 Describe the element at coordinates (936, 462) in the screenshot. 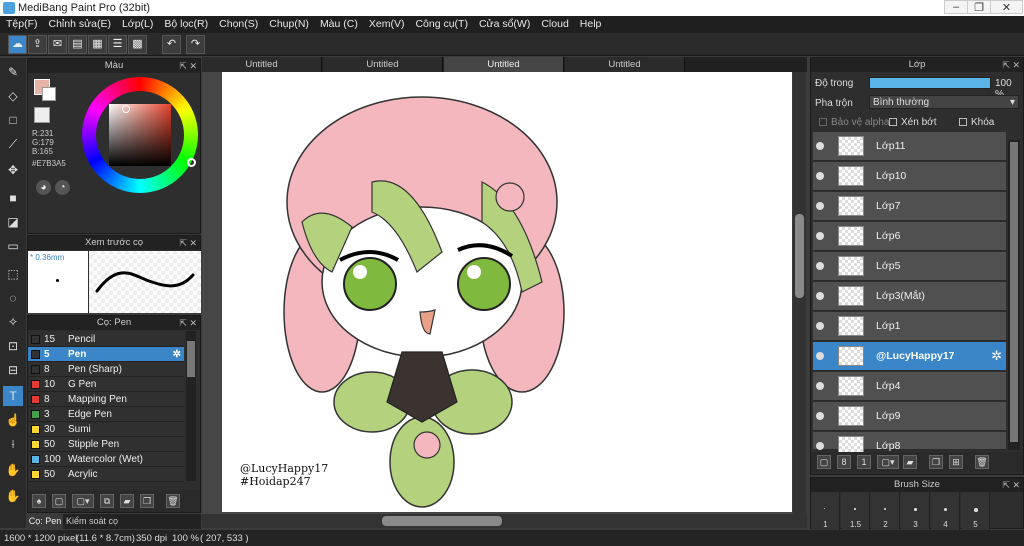

I see `duplicate-layer-icon: ❐` at that location.